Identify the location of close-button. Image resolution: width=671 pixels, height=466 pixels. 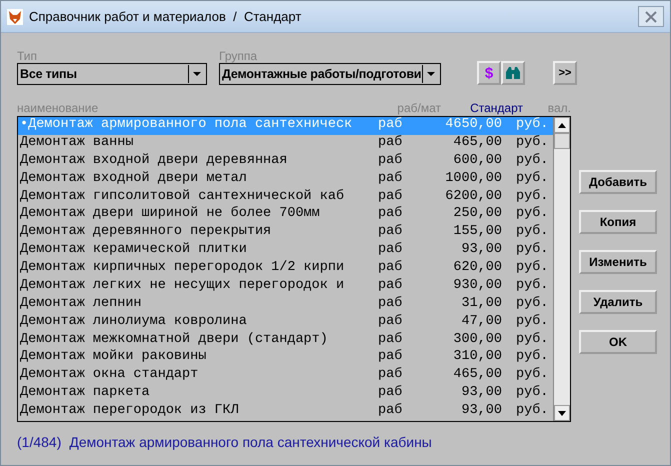
(651, 16).